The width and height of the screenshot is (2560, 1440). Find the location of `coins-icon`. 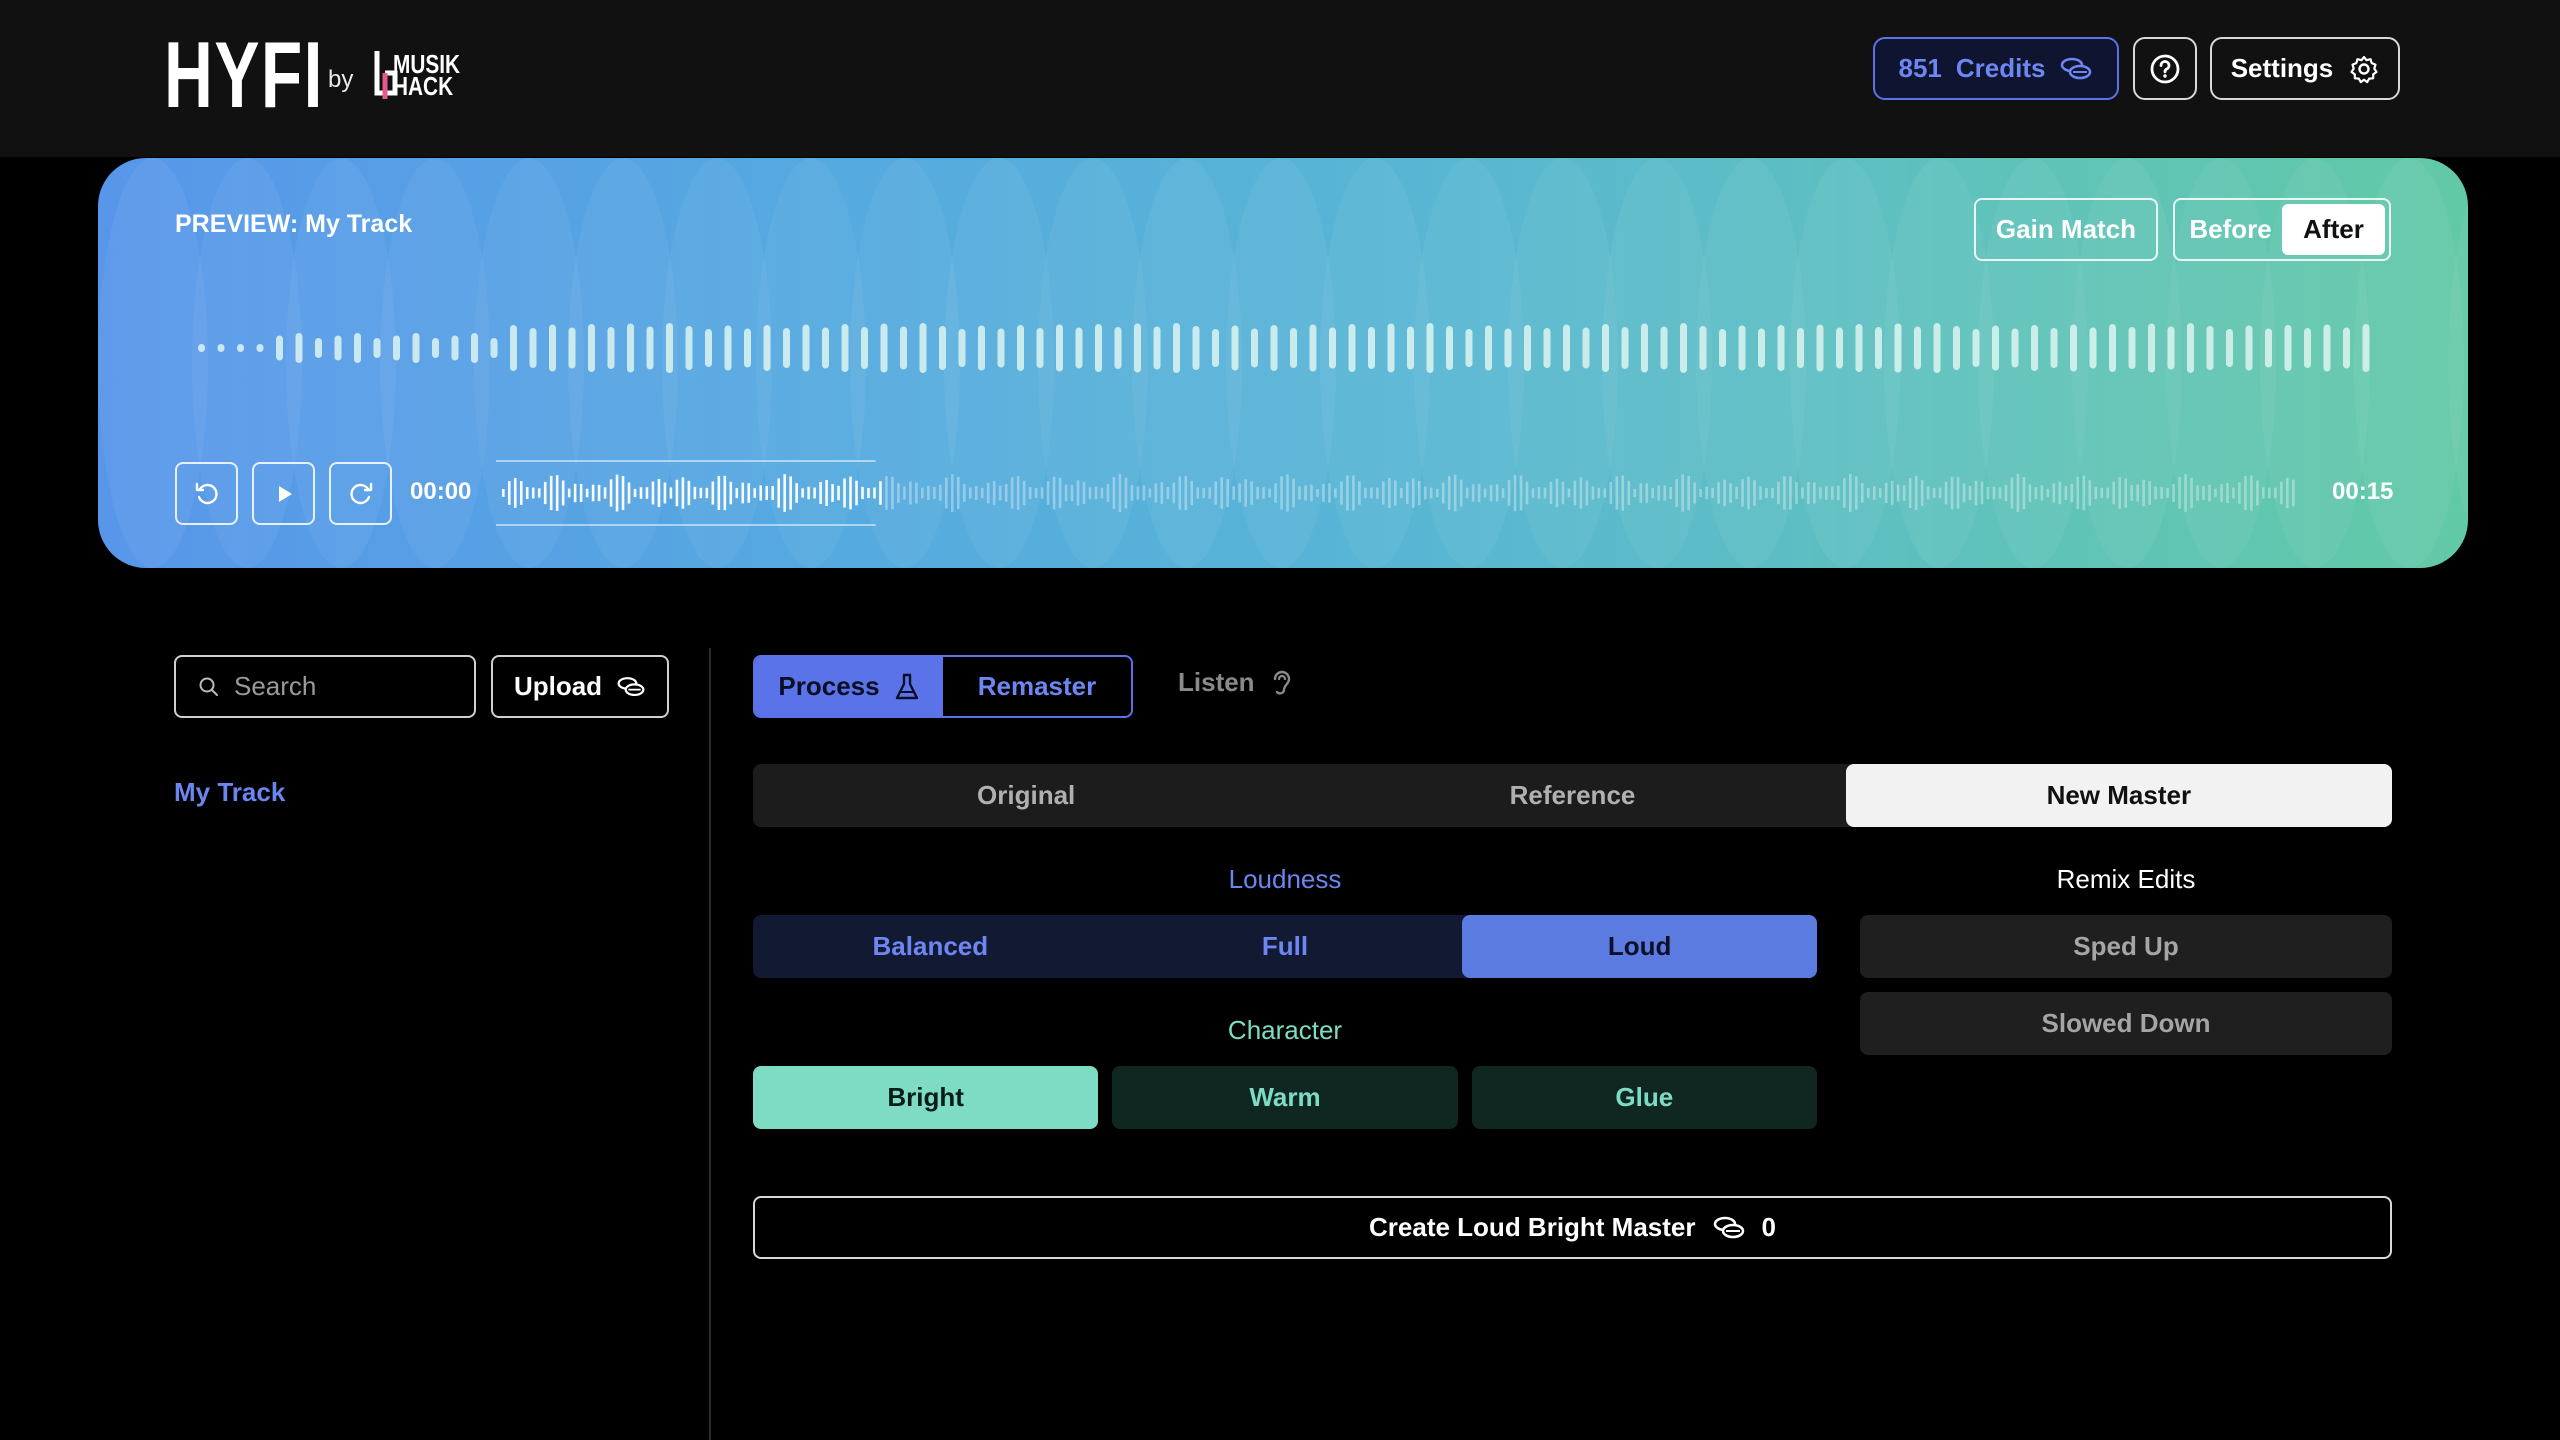

coins-icon is located at coordinates (2076, 68).